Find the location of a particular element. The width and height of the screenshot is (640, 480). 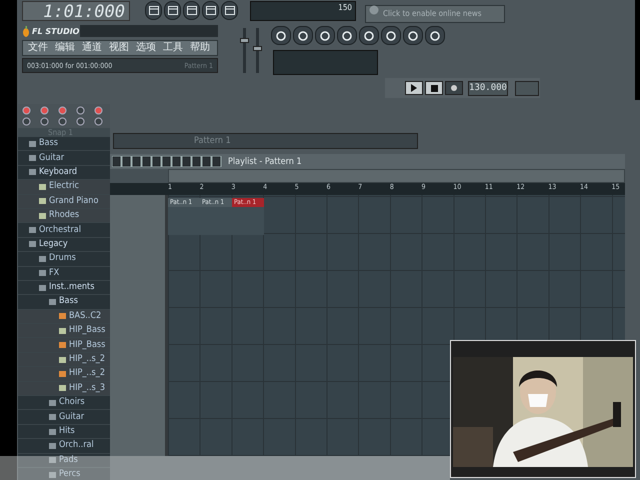

play-icon is located at coordinates (414, 88).